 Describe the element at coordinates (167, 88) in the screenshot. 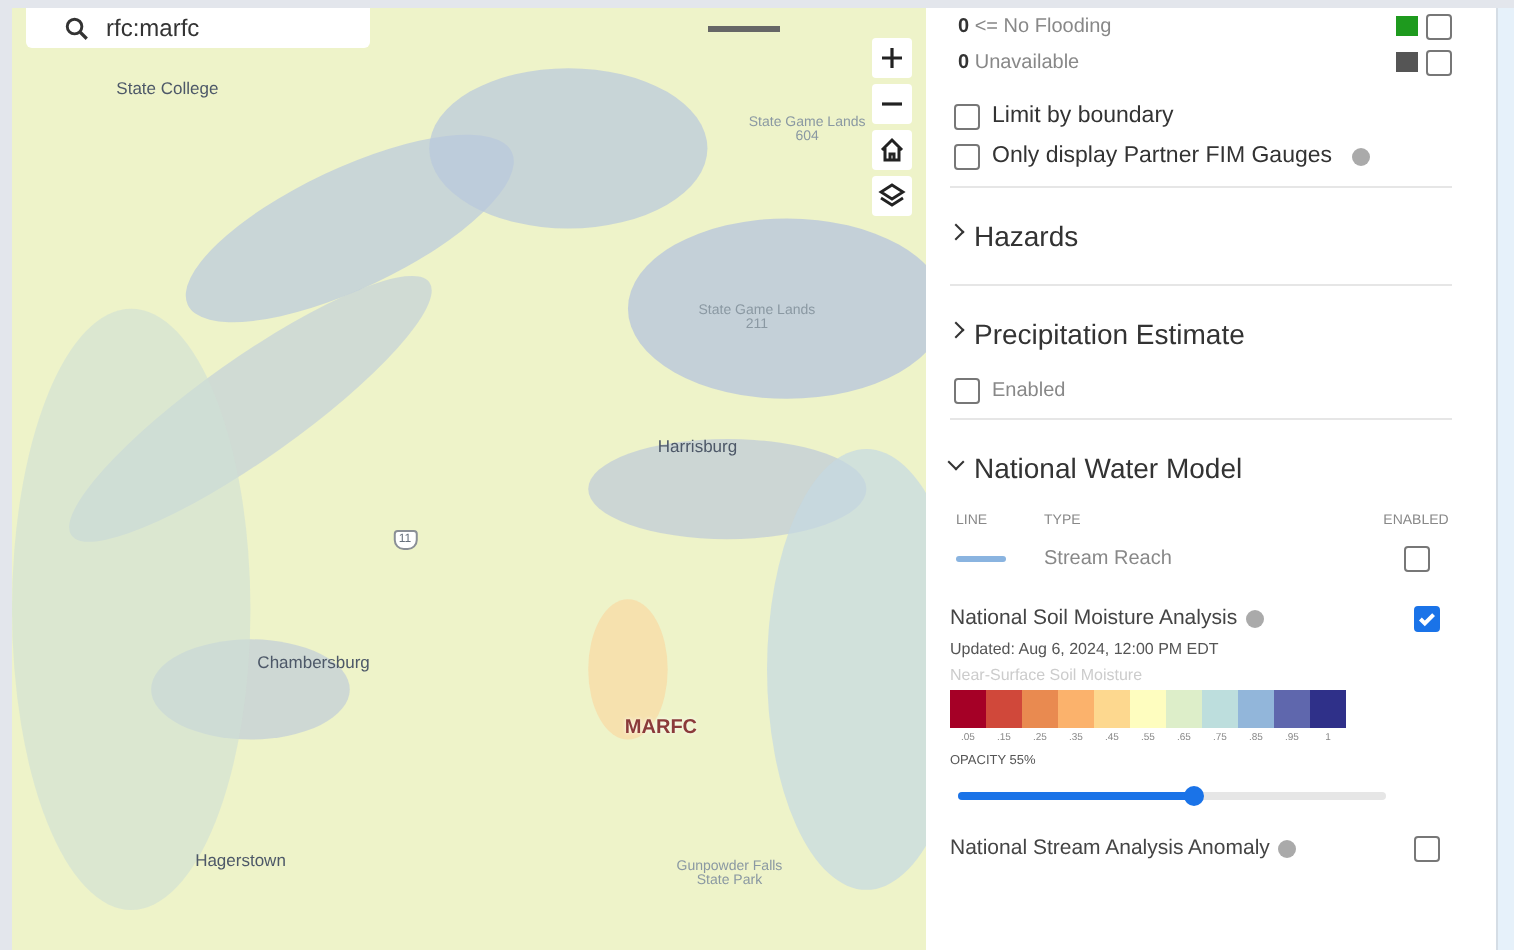

I see `city-label: State College` at that location.